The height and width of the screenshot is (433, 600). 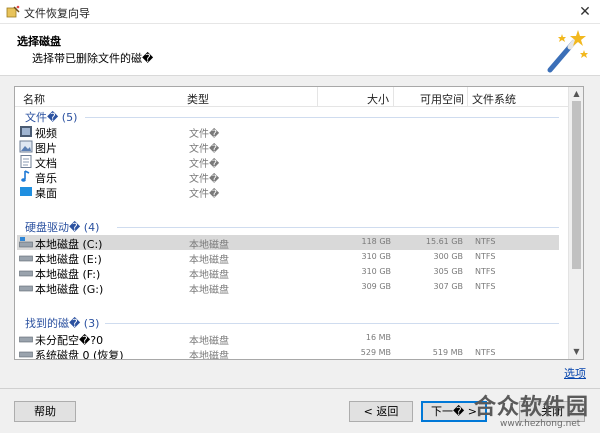 I want to click on item-free-space: 519 MB, so click(x=447, y=352).